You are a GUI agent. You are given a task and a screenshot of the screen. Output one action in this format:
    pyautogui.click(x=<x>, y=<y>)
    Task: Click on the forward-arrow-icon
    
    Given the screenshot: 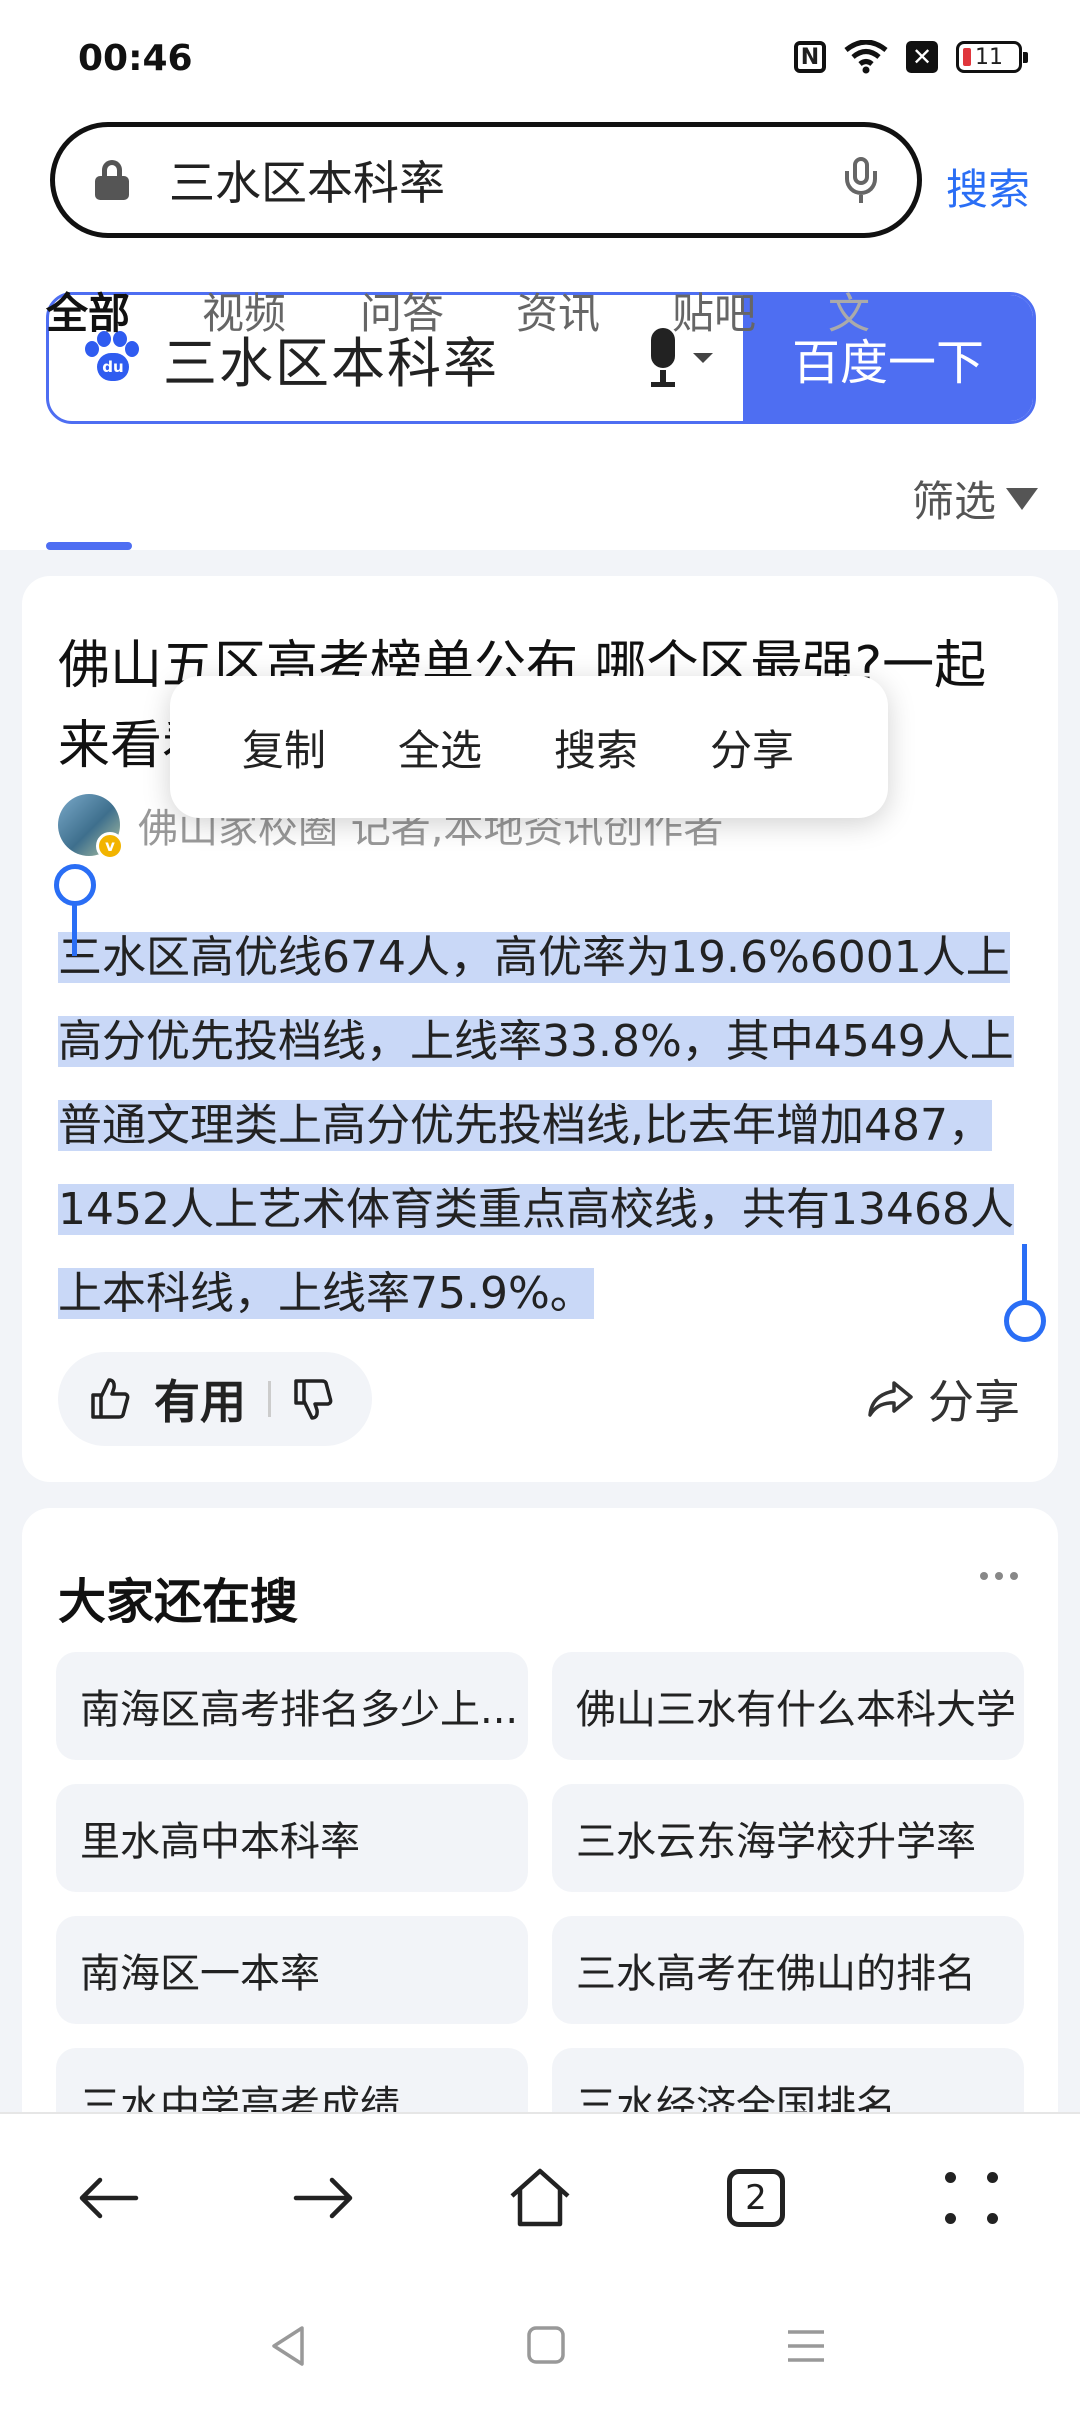 What is the action you would take?
    pyautogui.click(x=324, y=2198)
    